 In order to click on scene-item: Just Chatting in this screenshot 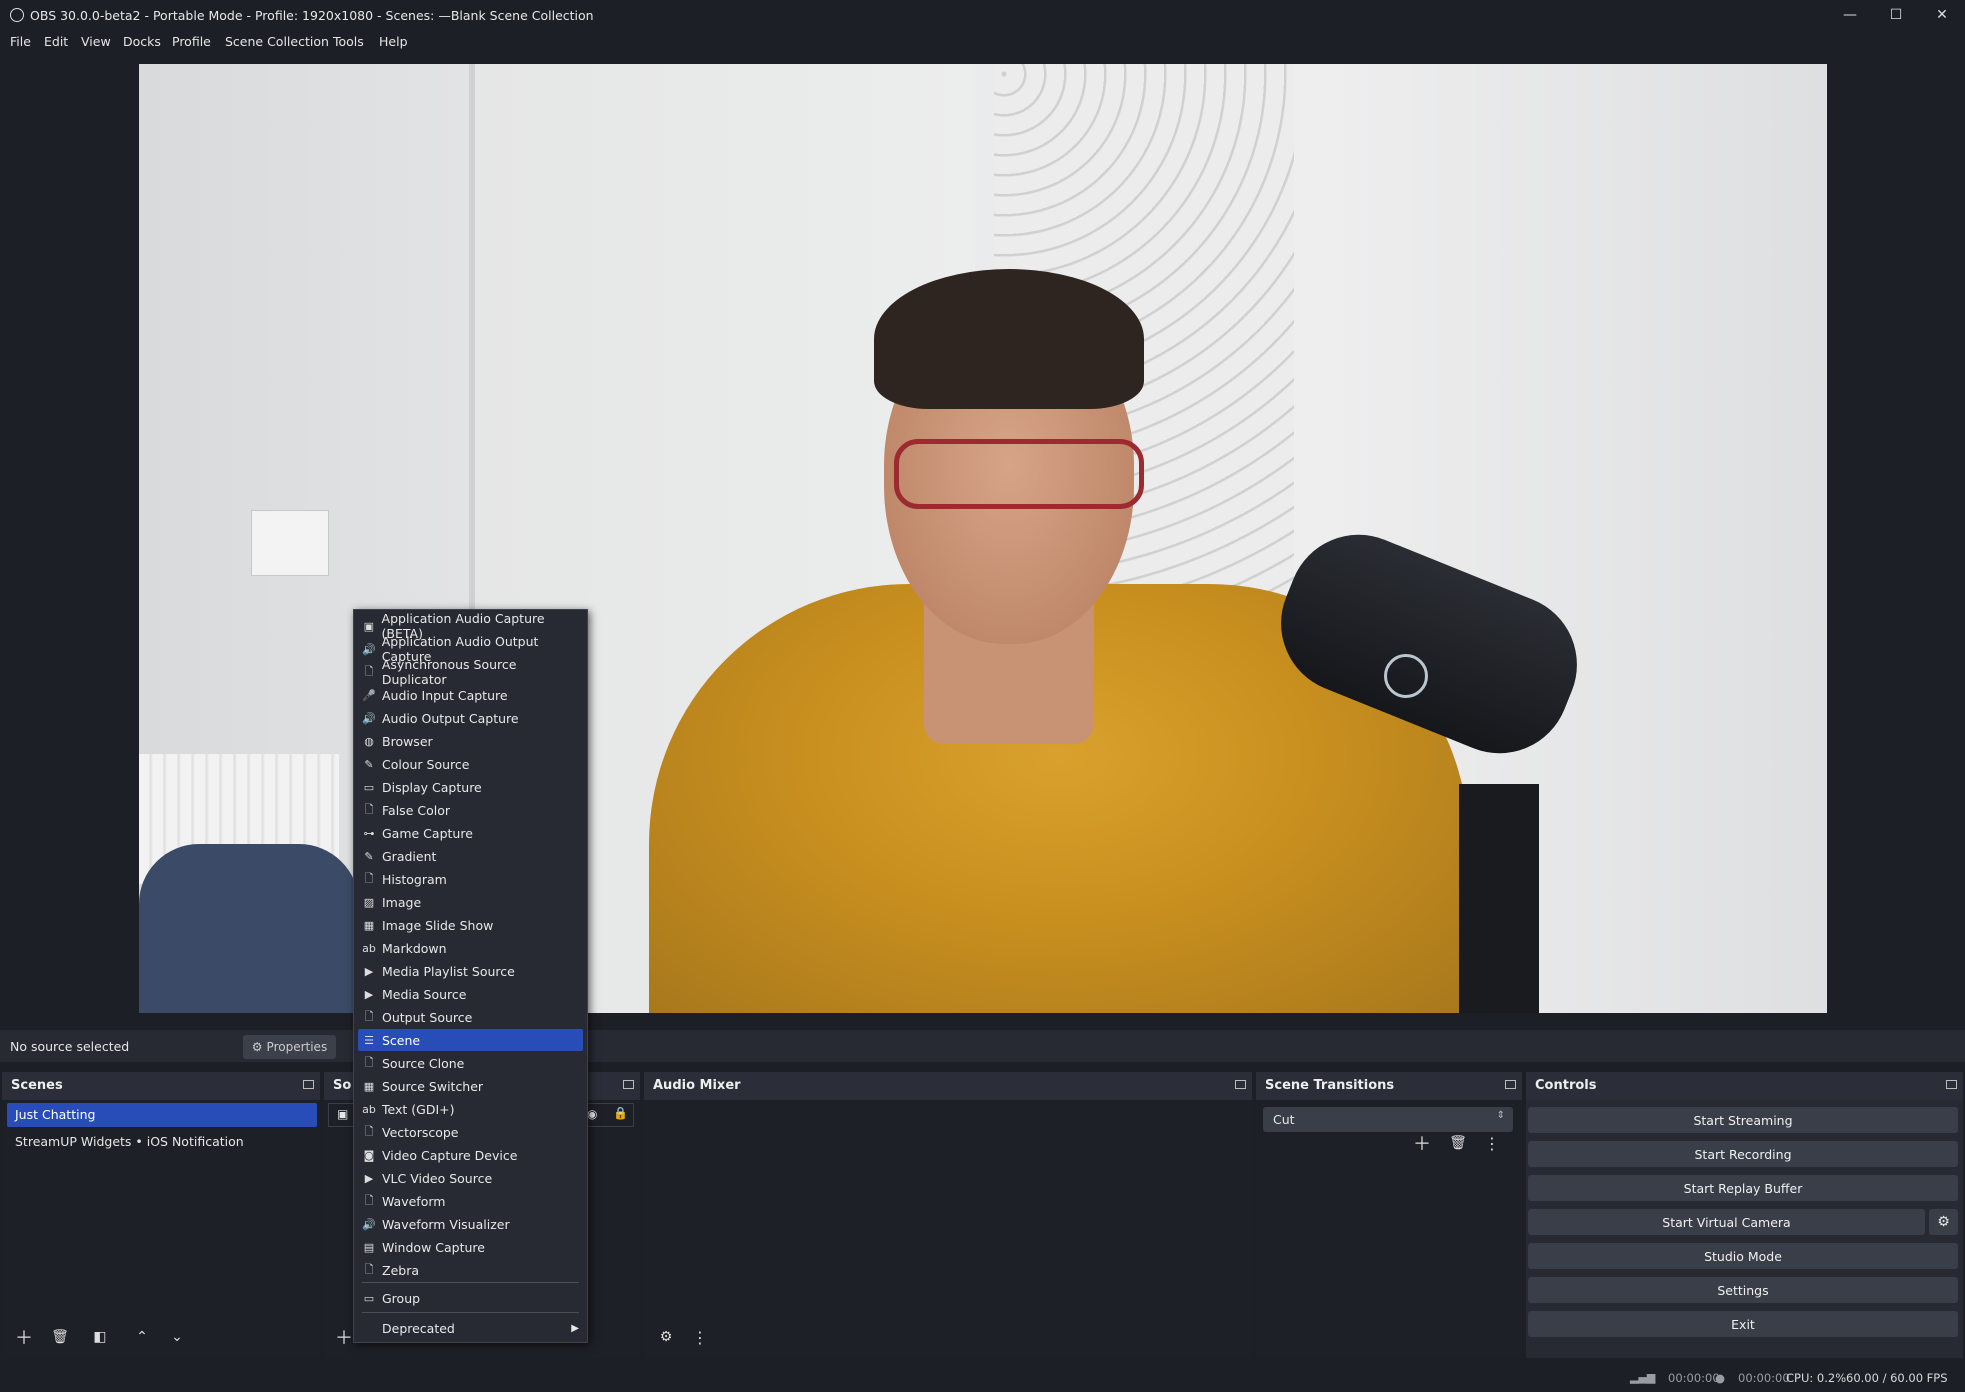, I will do `click(162, 1115)`.